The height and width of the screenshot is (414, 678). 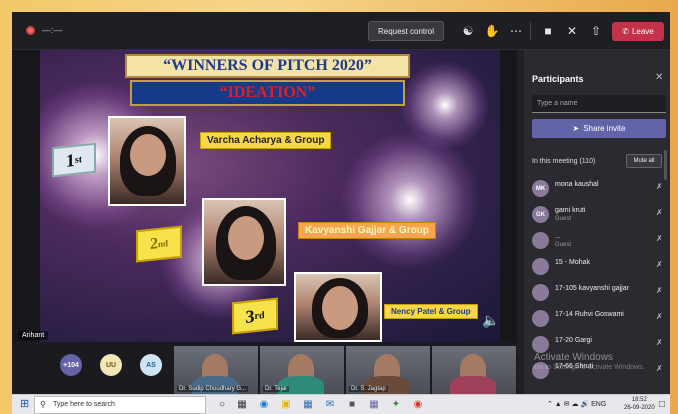 What do you see at coordinates (530, 31) in the screenshot?
I see `toolbar-divider` at bounding box center [530, 31].